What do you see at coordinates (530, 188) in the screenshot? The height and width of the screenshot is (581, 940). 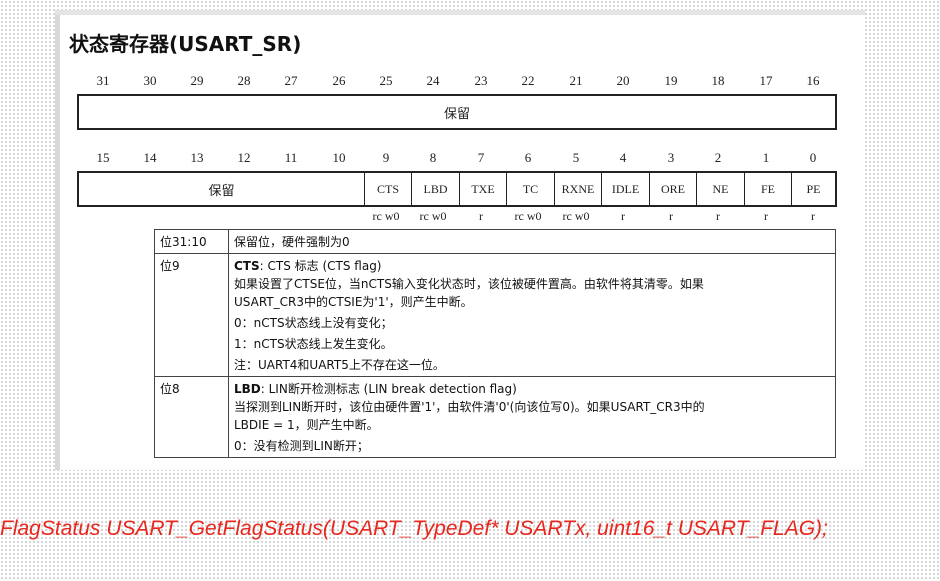 I see `field-tc: TC` at bounding box center [530, 188].